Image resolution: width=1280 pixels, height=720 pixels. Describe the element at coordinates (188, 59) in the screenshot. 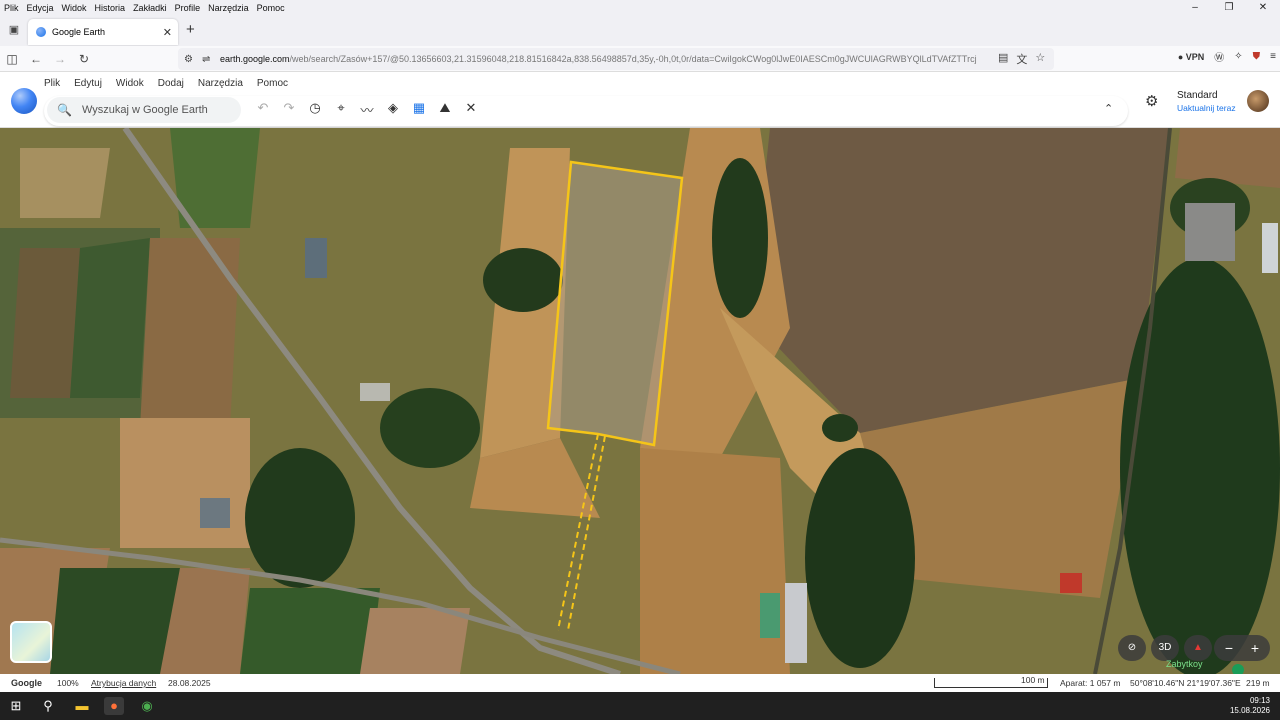

I see `site-info-icon: ⚙` at that location.